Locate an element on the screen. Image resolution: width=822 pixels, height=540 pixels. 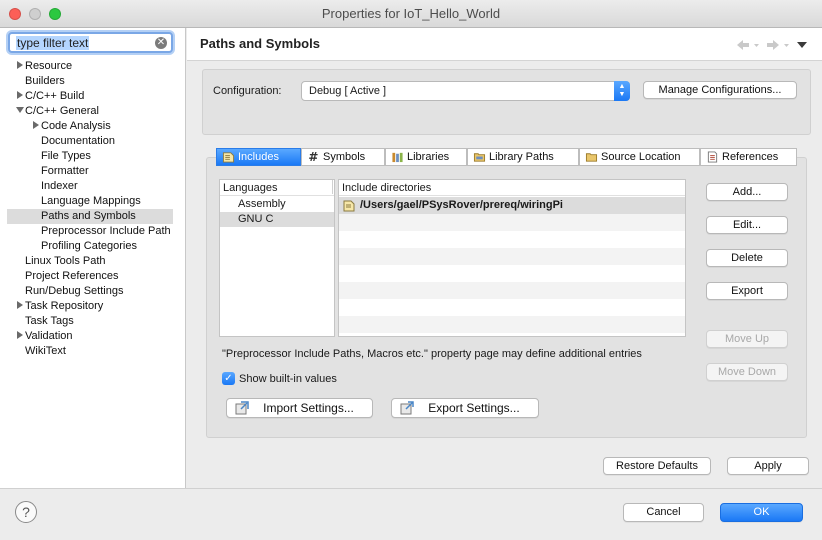
language-item: Assembly is located at coordinates (277, 204).